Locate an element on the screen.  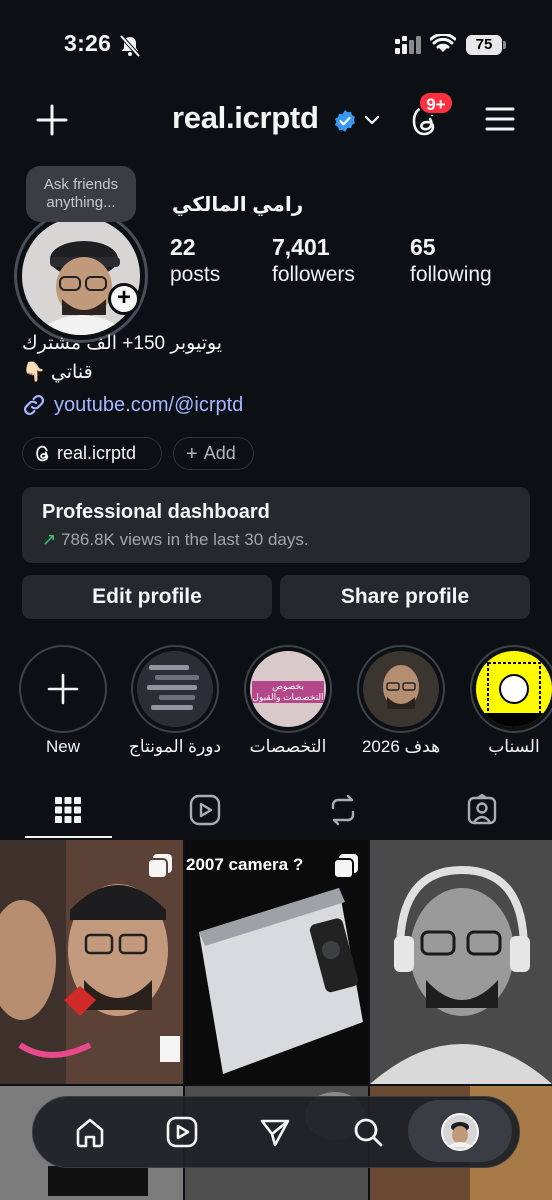
display-name: رامي المالكي is located at coordinates (238, 205).